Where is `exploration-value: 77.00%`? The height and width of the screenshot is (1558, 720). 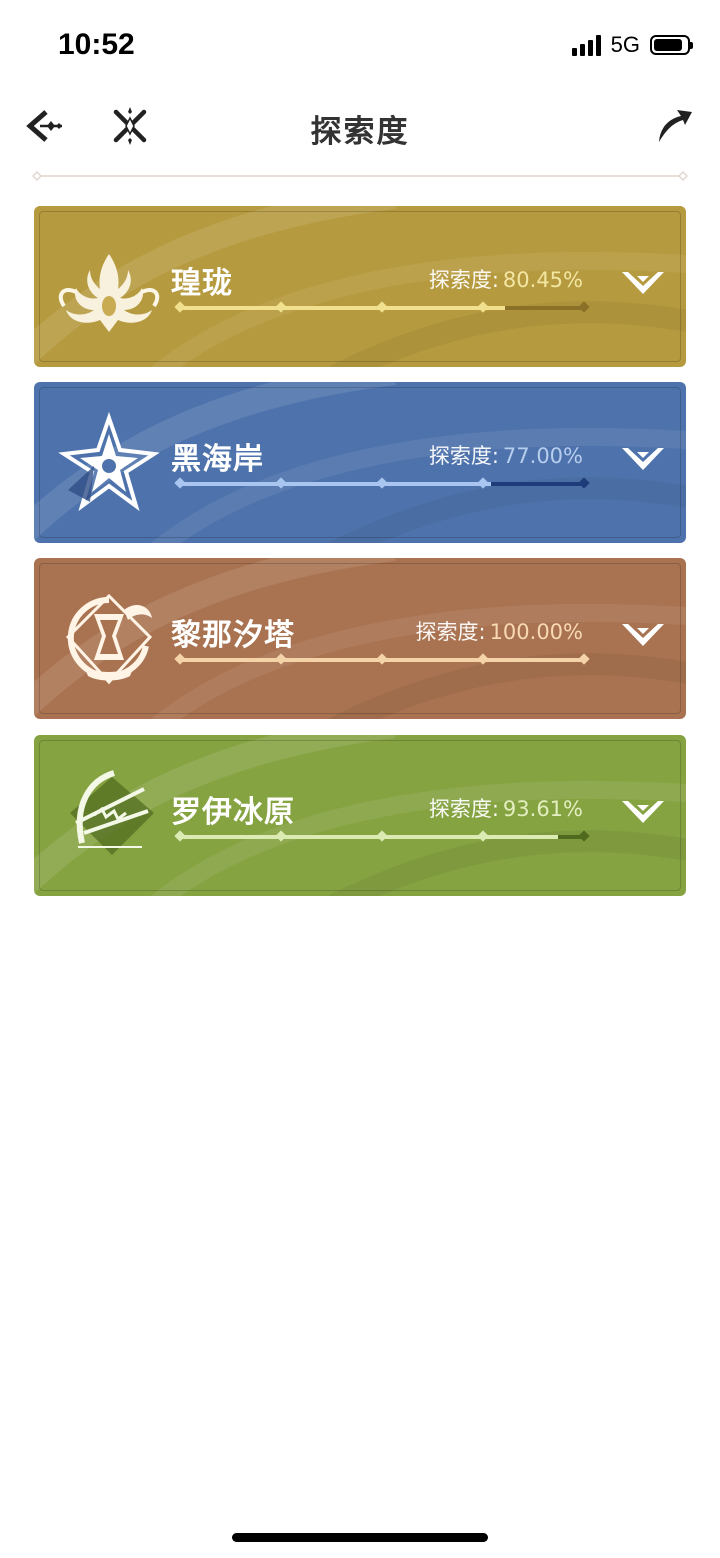
exploration-value: 77.00% is located at coordinates (542, 456).